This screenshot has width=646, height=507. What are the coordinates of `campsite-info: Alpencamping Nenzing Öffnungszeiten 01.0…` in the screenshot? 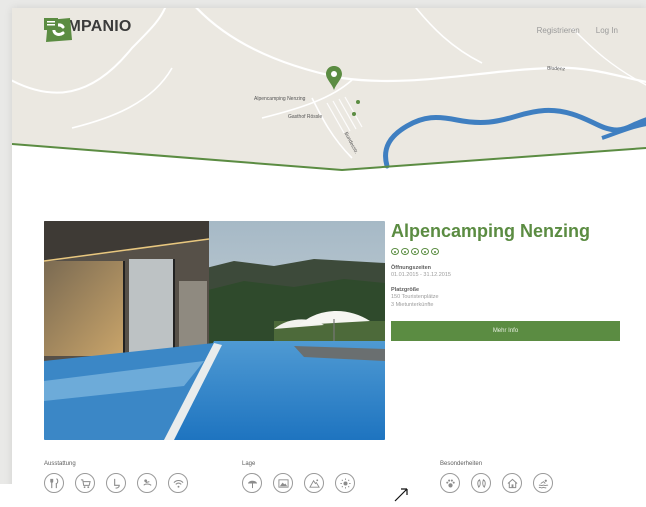 It's located at (507, 281).